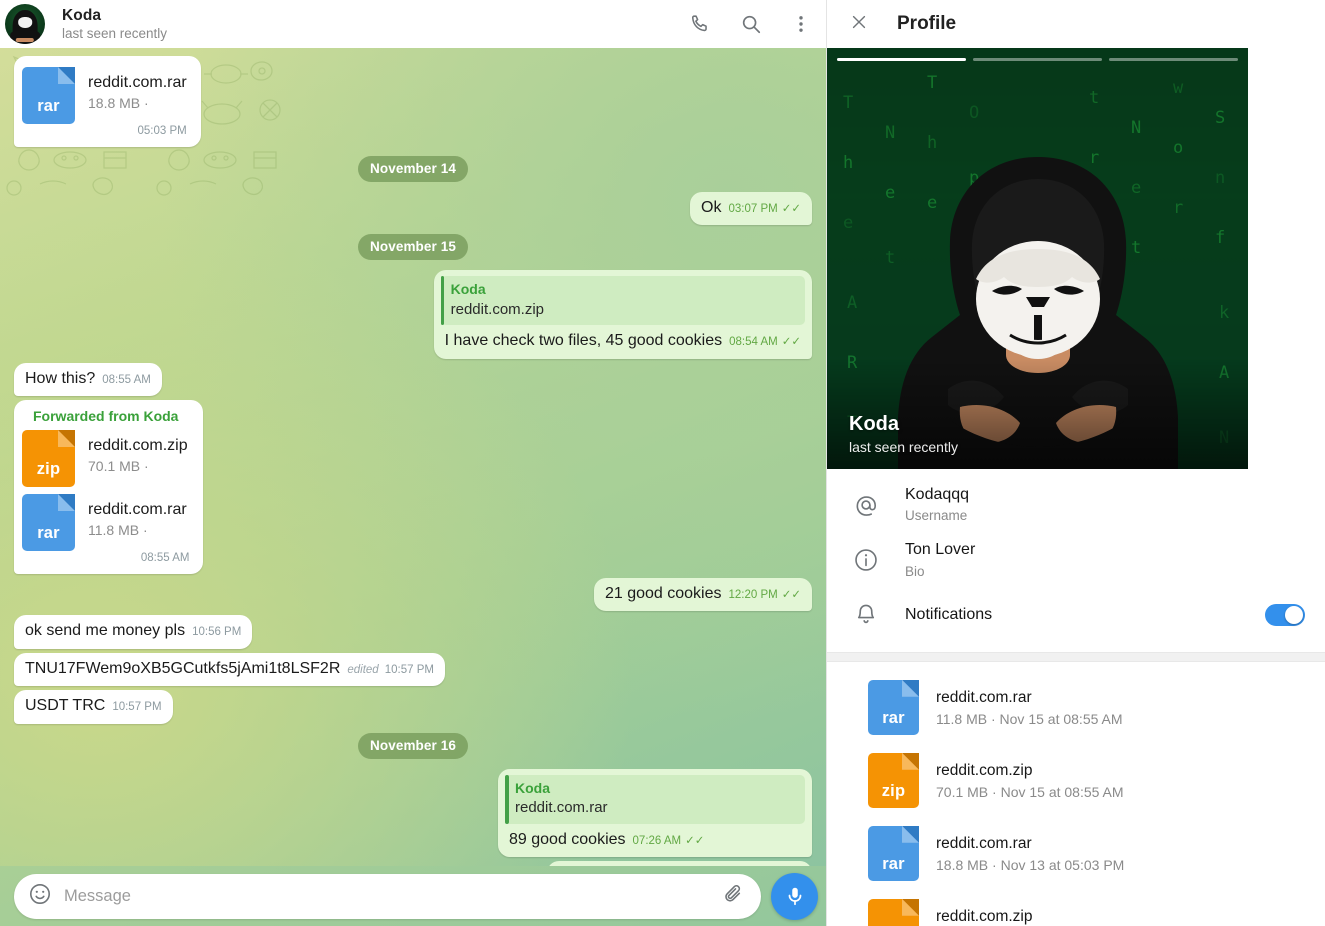 The width and height of the screenshot is (1325, 926). What do you see at coordinates (848, 223) in the screenshot?
I see `svg-text: e` at bounding box center [848, 223].